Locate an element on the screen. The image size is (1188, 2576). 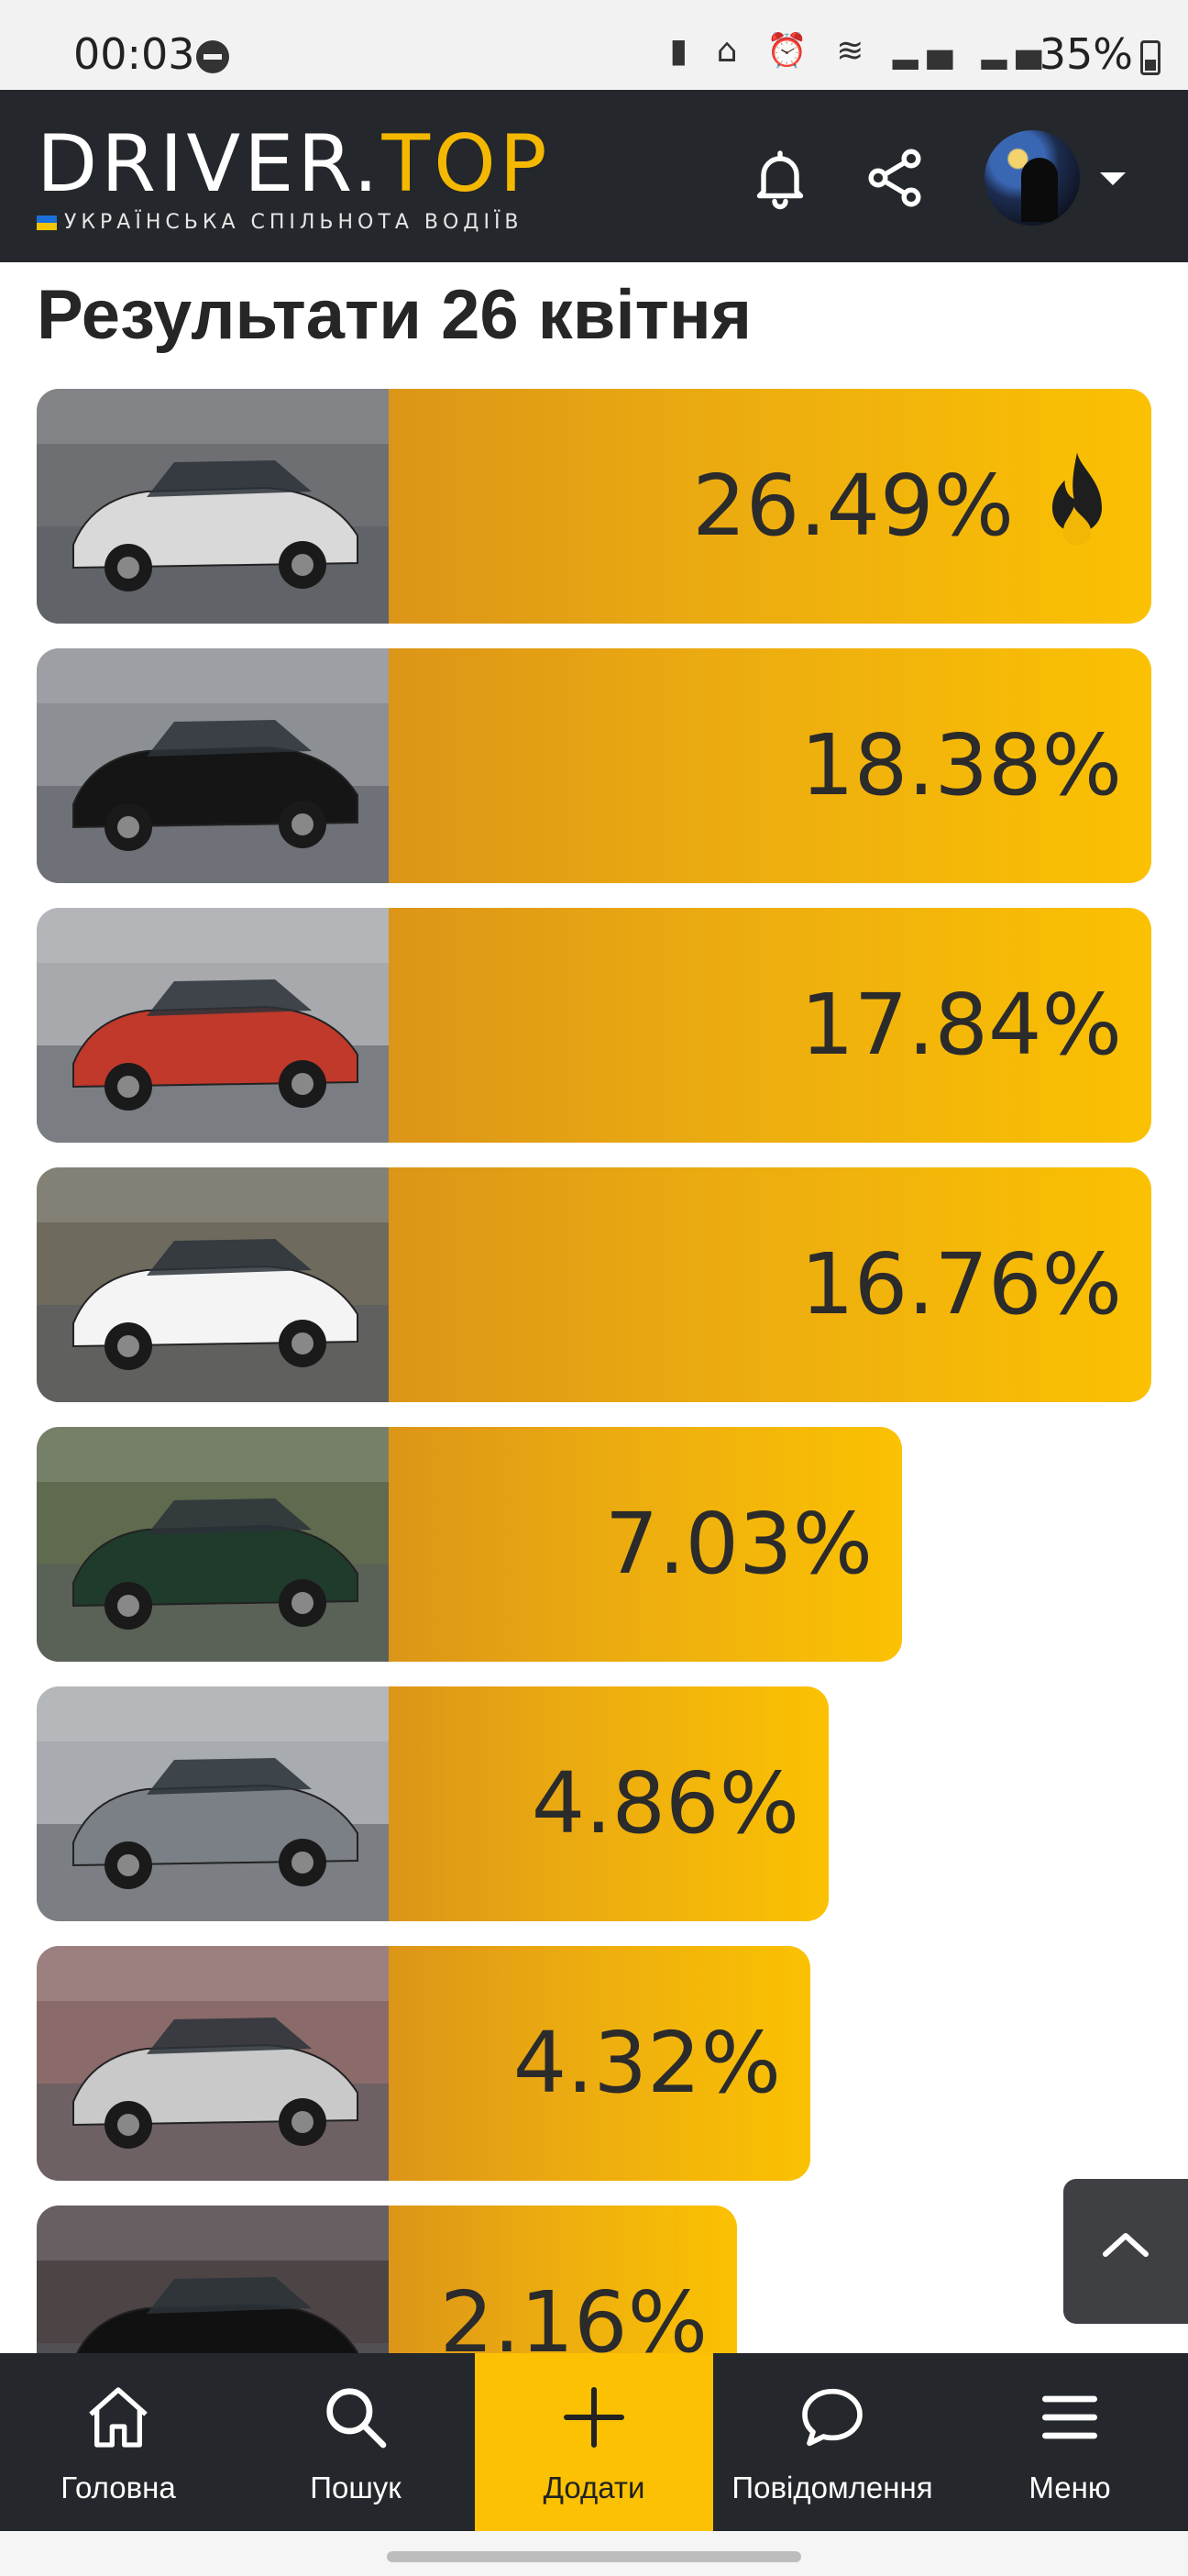
battery-percent: 35% is located at coordinates (1086, 54).